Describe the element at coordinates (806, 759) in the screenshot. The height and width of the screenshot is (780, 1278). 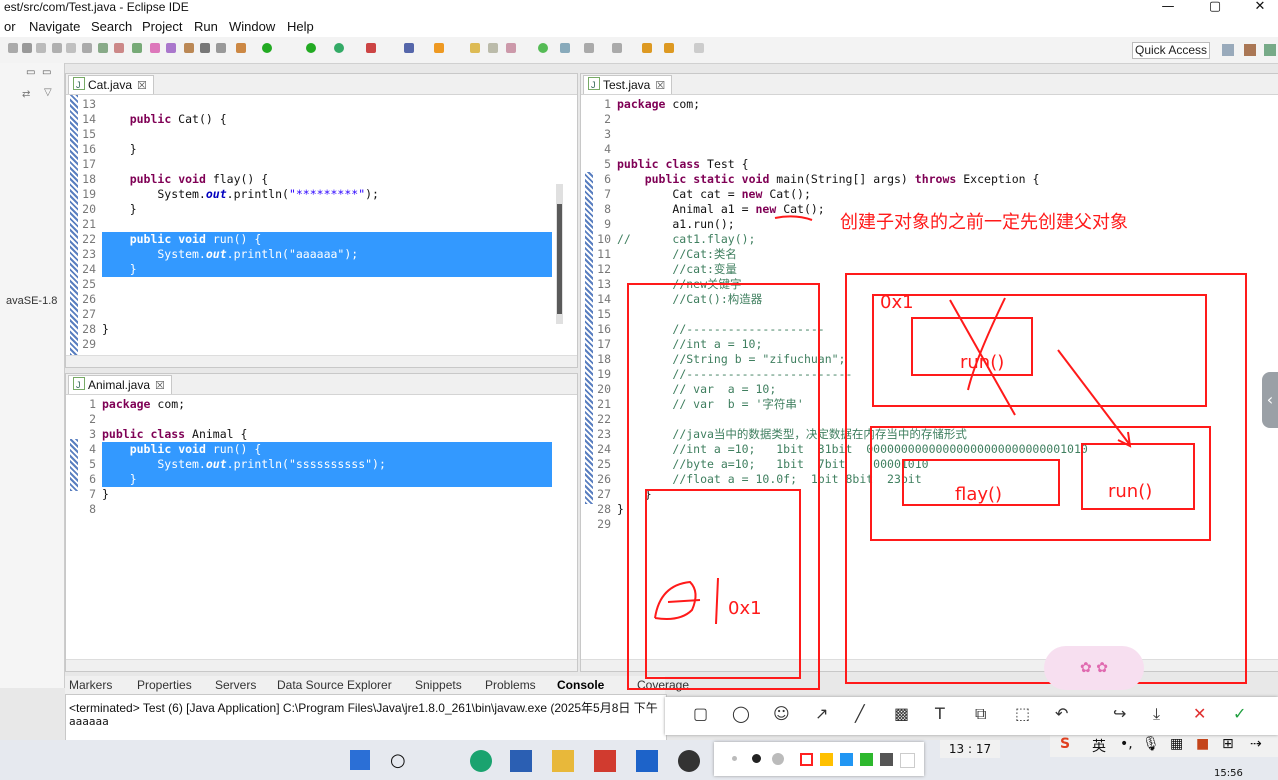
I see `swatch-red` at that location.